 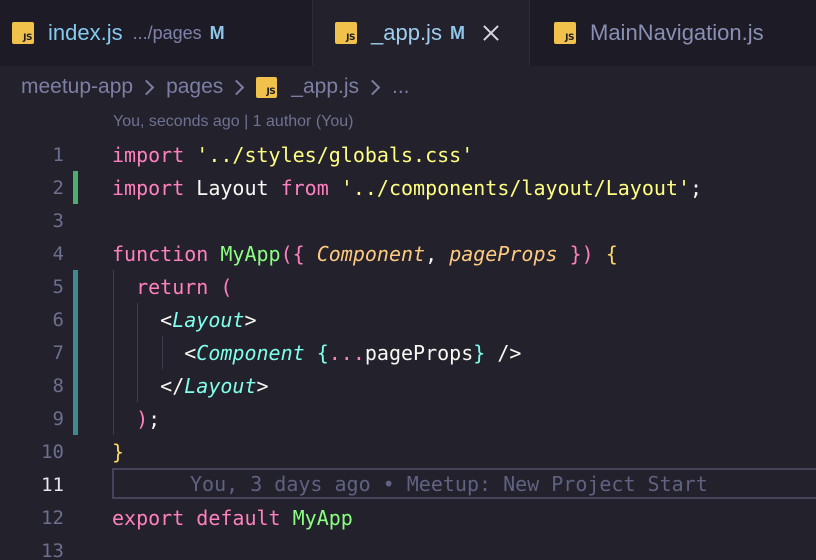 What do you see at coordinates (148, 418) in the screenshot?
I see `code-text: );` at bounding box center [148, 418].